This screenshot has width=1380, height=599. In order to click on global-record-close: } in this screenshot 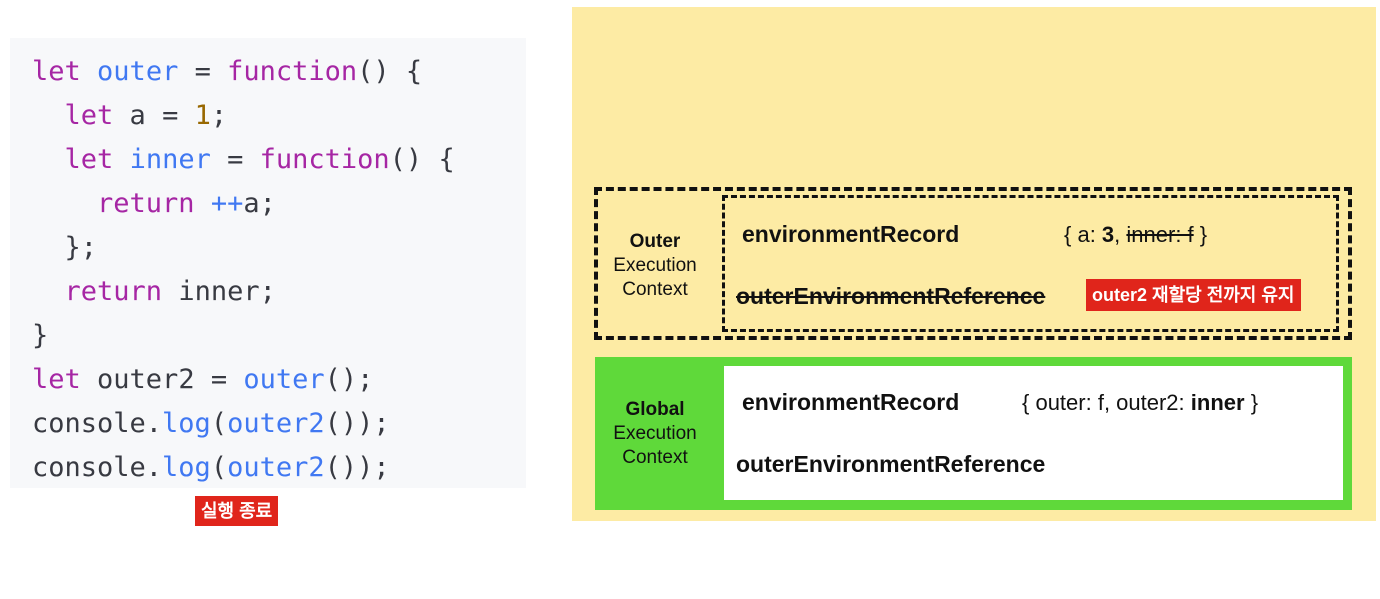, I will do `click(1251, 402)`.